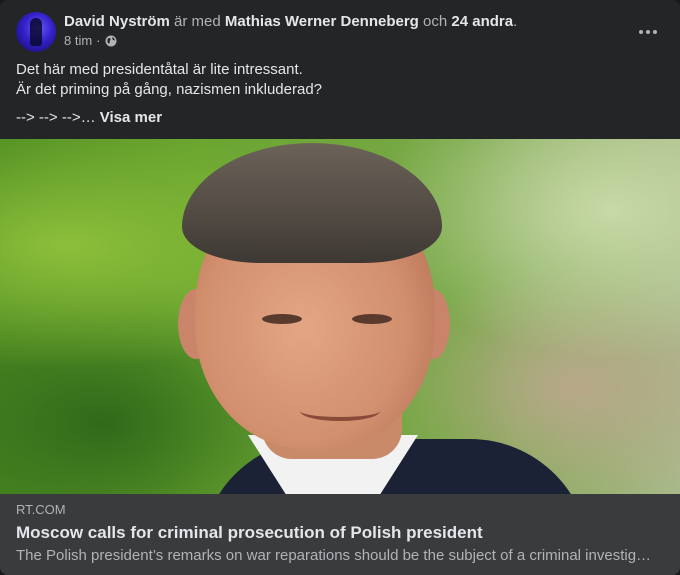 The width and height of the screenshot is (680, 575). What do you see at coordinates (41, 509) in the screenshot?
I see `link-domain: RT.COM` at bounding box center [41, 509].